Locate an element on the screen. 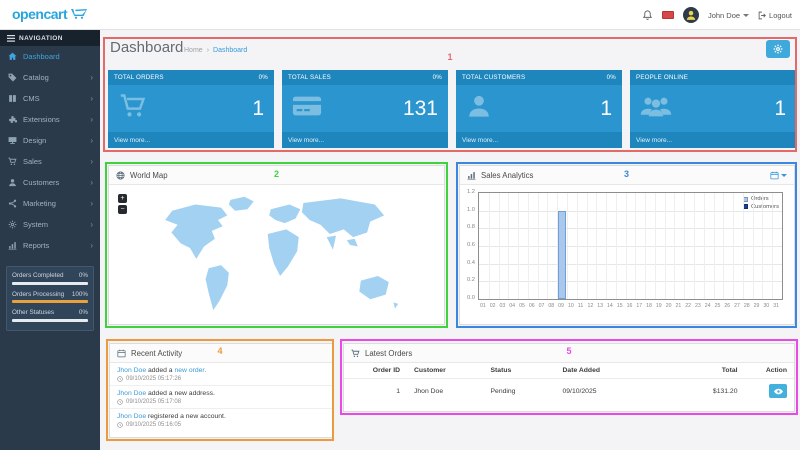 The image size is (800, 450). page-title: Dashboard is located at coordinates (147, 47).